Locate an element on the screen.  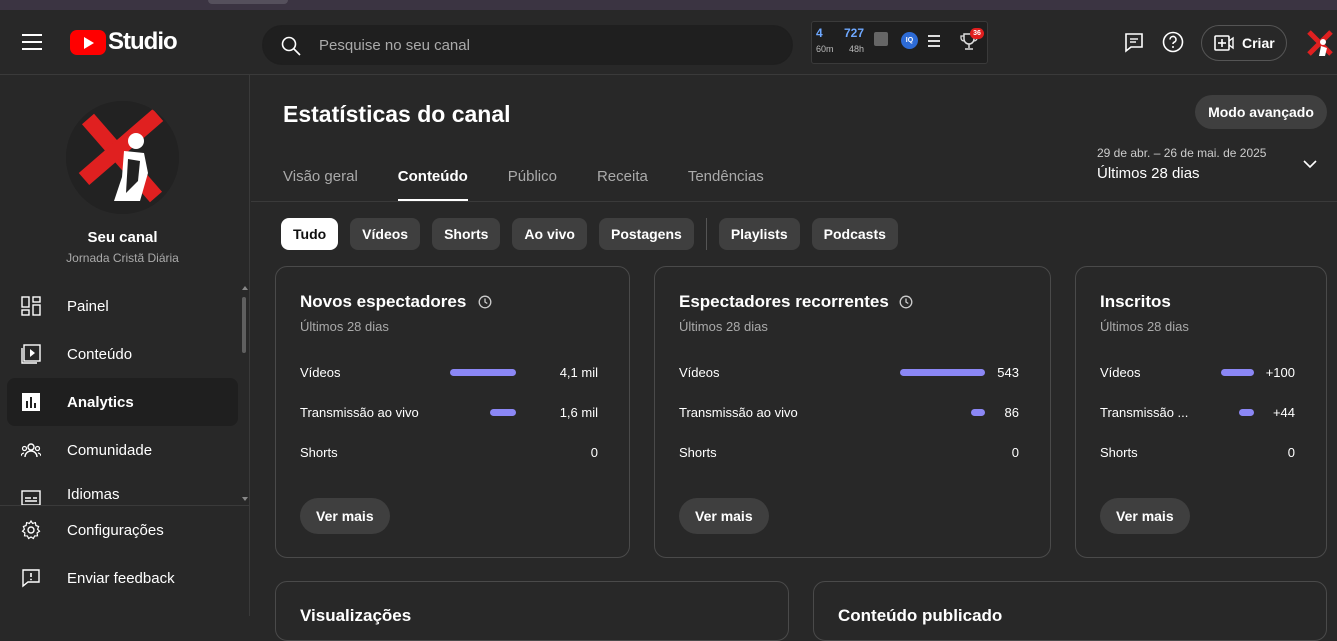
card-title: Espectadores recorrentes is located at coordinates (784, 301).